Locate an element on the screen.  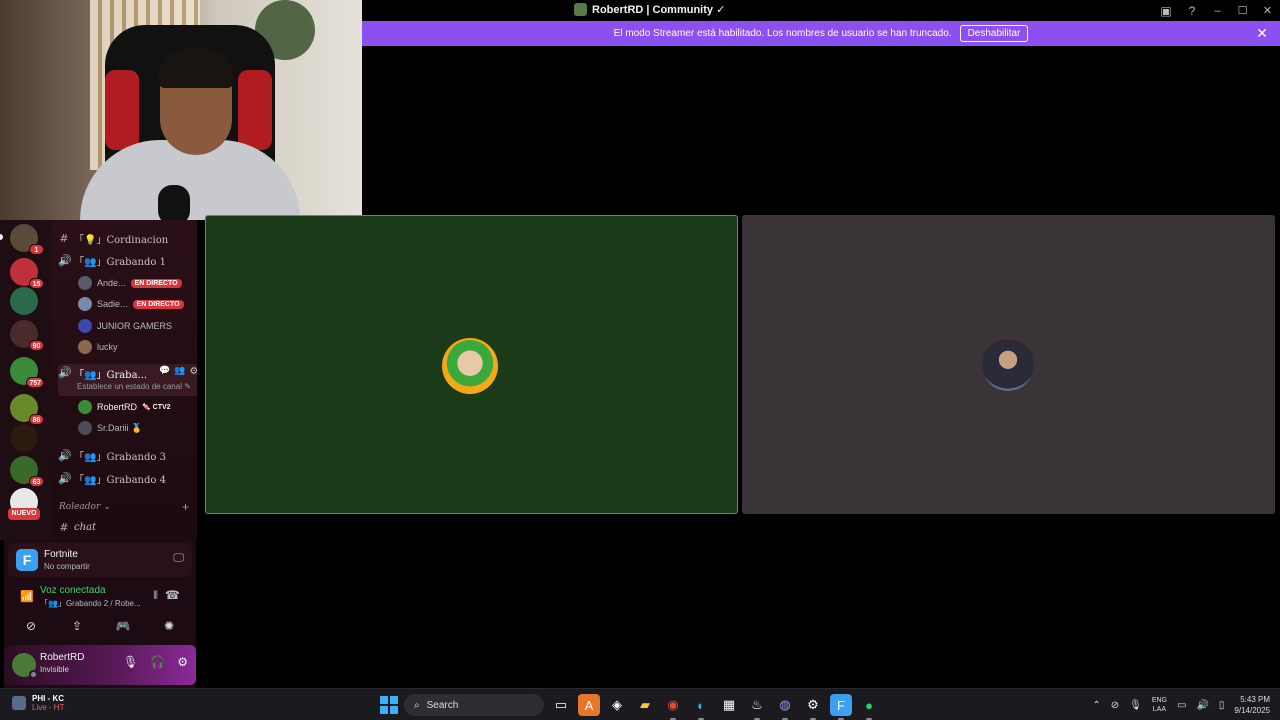
search-box: ⌕ Search is located at coordinates (474, 705).